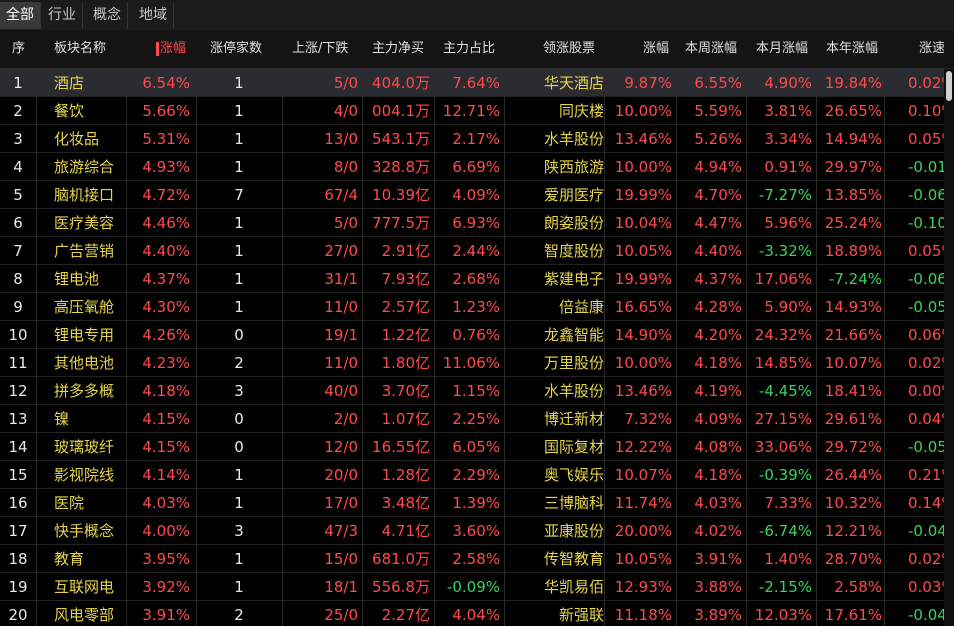  Describe the element at coordinates (853, 391) in the screenshot. I see `cell-year-change: 18.41%` at that location.